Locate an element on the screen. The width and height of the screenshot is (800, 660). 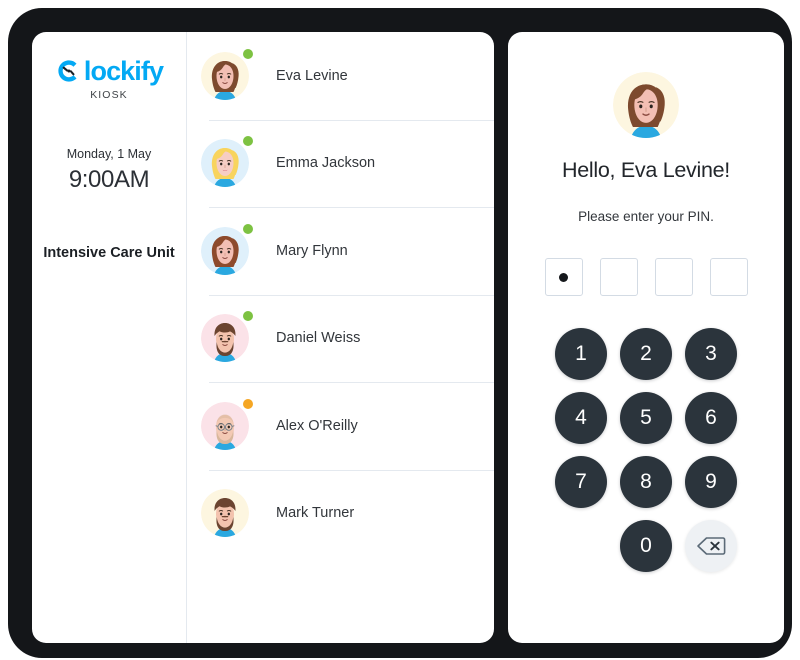
pin-prompt-text: Please enter your PIN. is located at coordinates (646, 216).